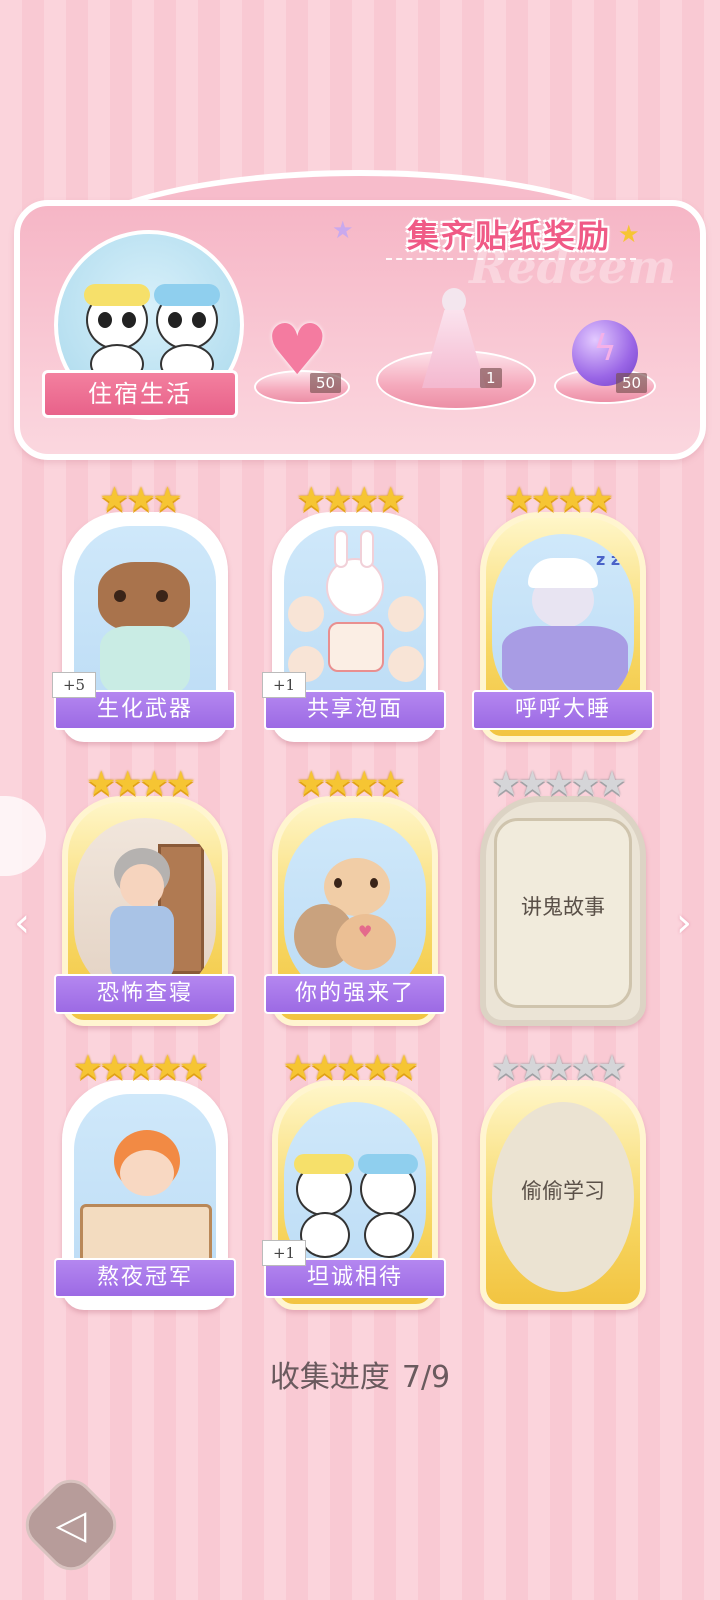 The height and width of the screenshot is (1600, 720). I want to click on next-page-arrow-icon: ›, so click(684, 923).